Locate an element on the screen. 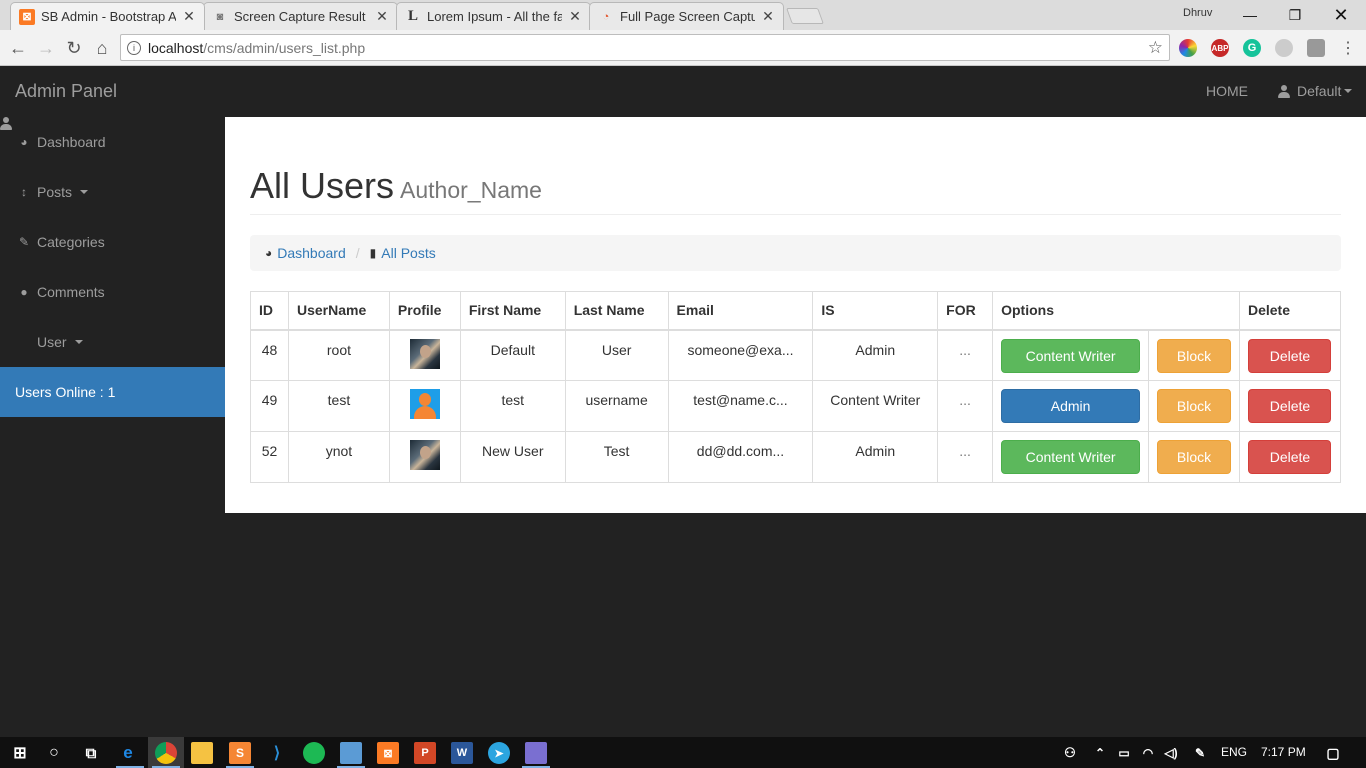  sidebar-item-dashboard: ◕ Dashboard is located at coordinates (112, 142).